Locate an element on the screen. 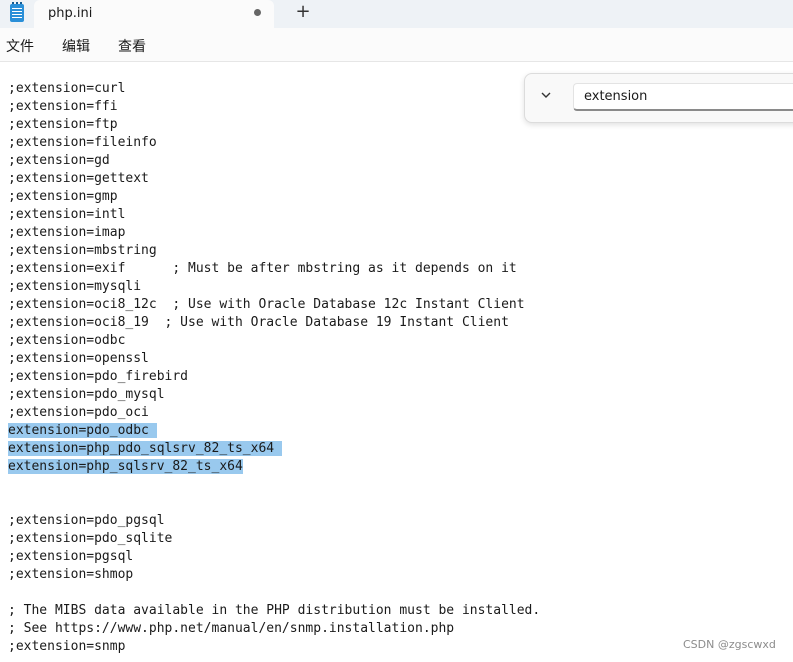 The image size is (793, 662). editor-line: ;extension=odbc is located at coordinates (274, 341).